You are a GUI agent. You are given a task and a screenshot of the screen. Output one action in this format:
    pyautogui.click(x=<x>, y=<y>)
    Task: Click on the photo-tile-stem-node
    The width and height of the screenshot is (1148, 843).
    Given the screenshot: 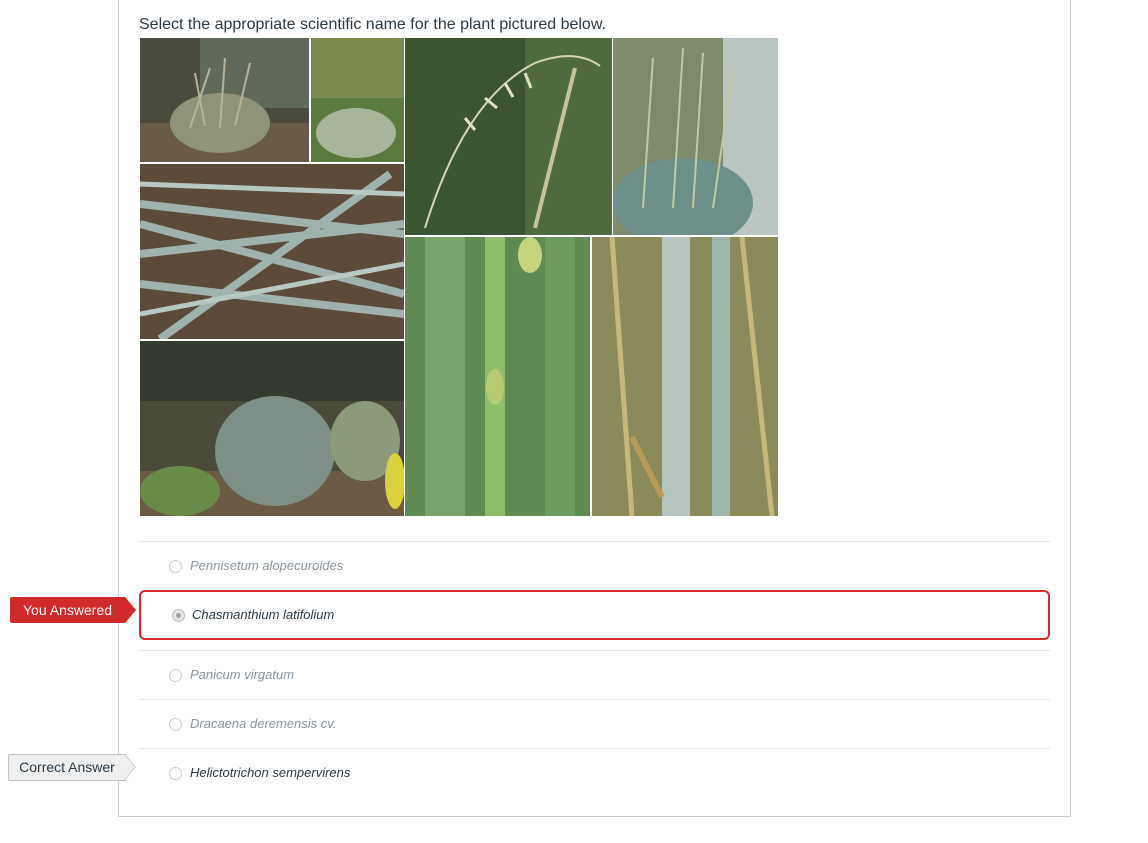 What is the action you would take?
    pyautogui.click(x=497, y=376)
    